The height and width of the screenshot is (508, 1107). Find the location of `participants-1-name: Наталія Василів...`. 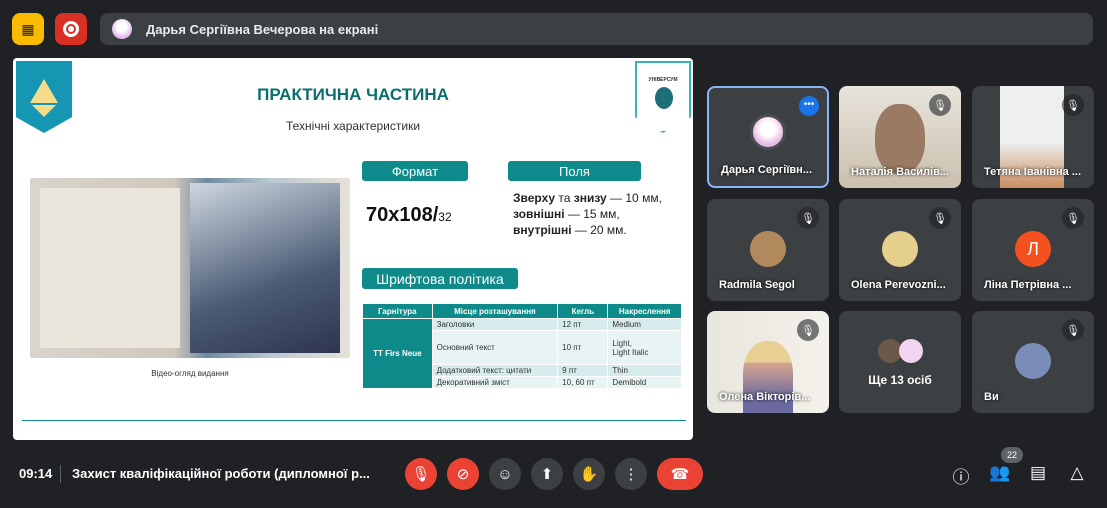

participants-1-name: Наталія Василів... is located at coordinates (900, 172).